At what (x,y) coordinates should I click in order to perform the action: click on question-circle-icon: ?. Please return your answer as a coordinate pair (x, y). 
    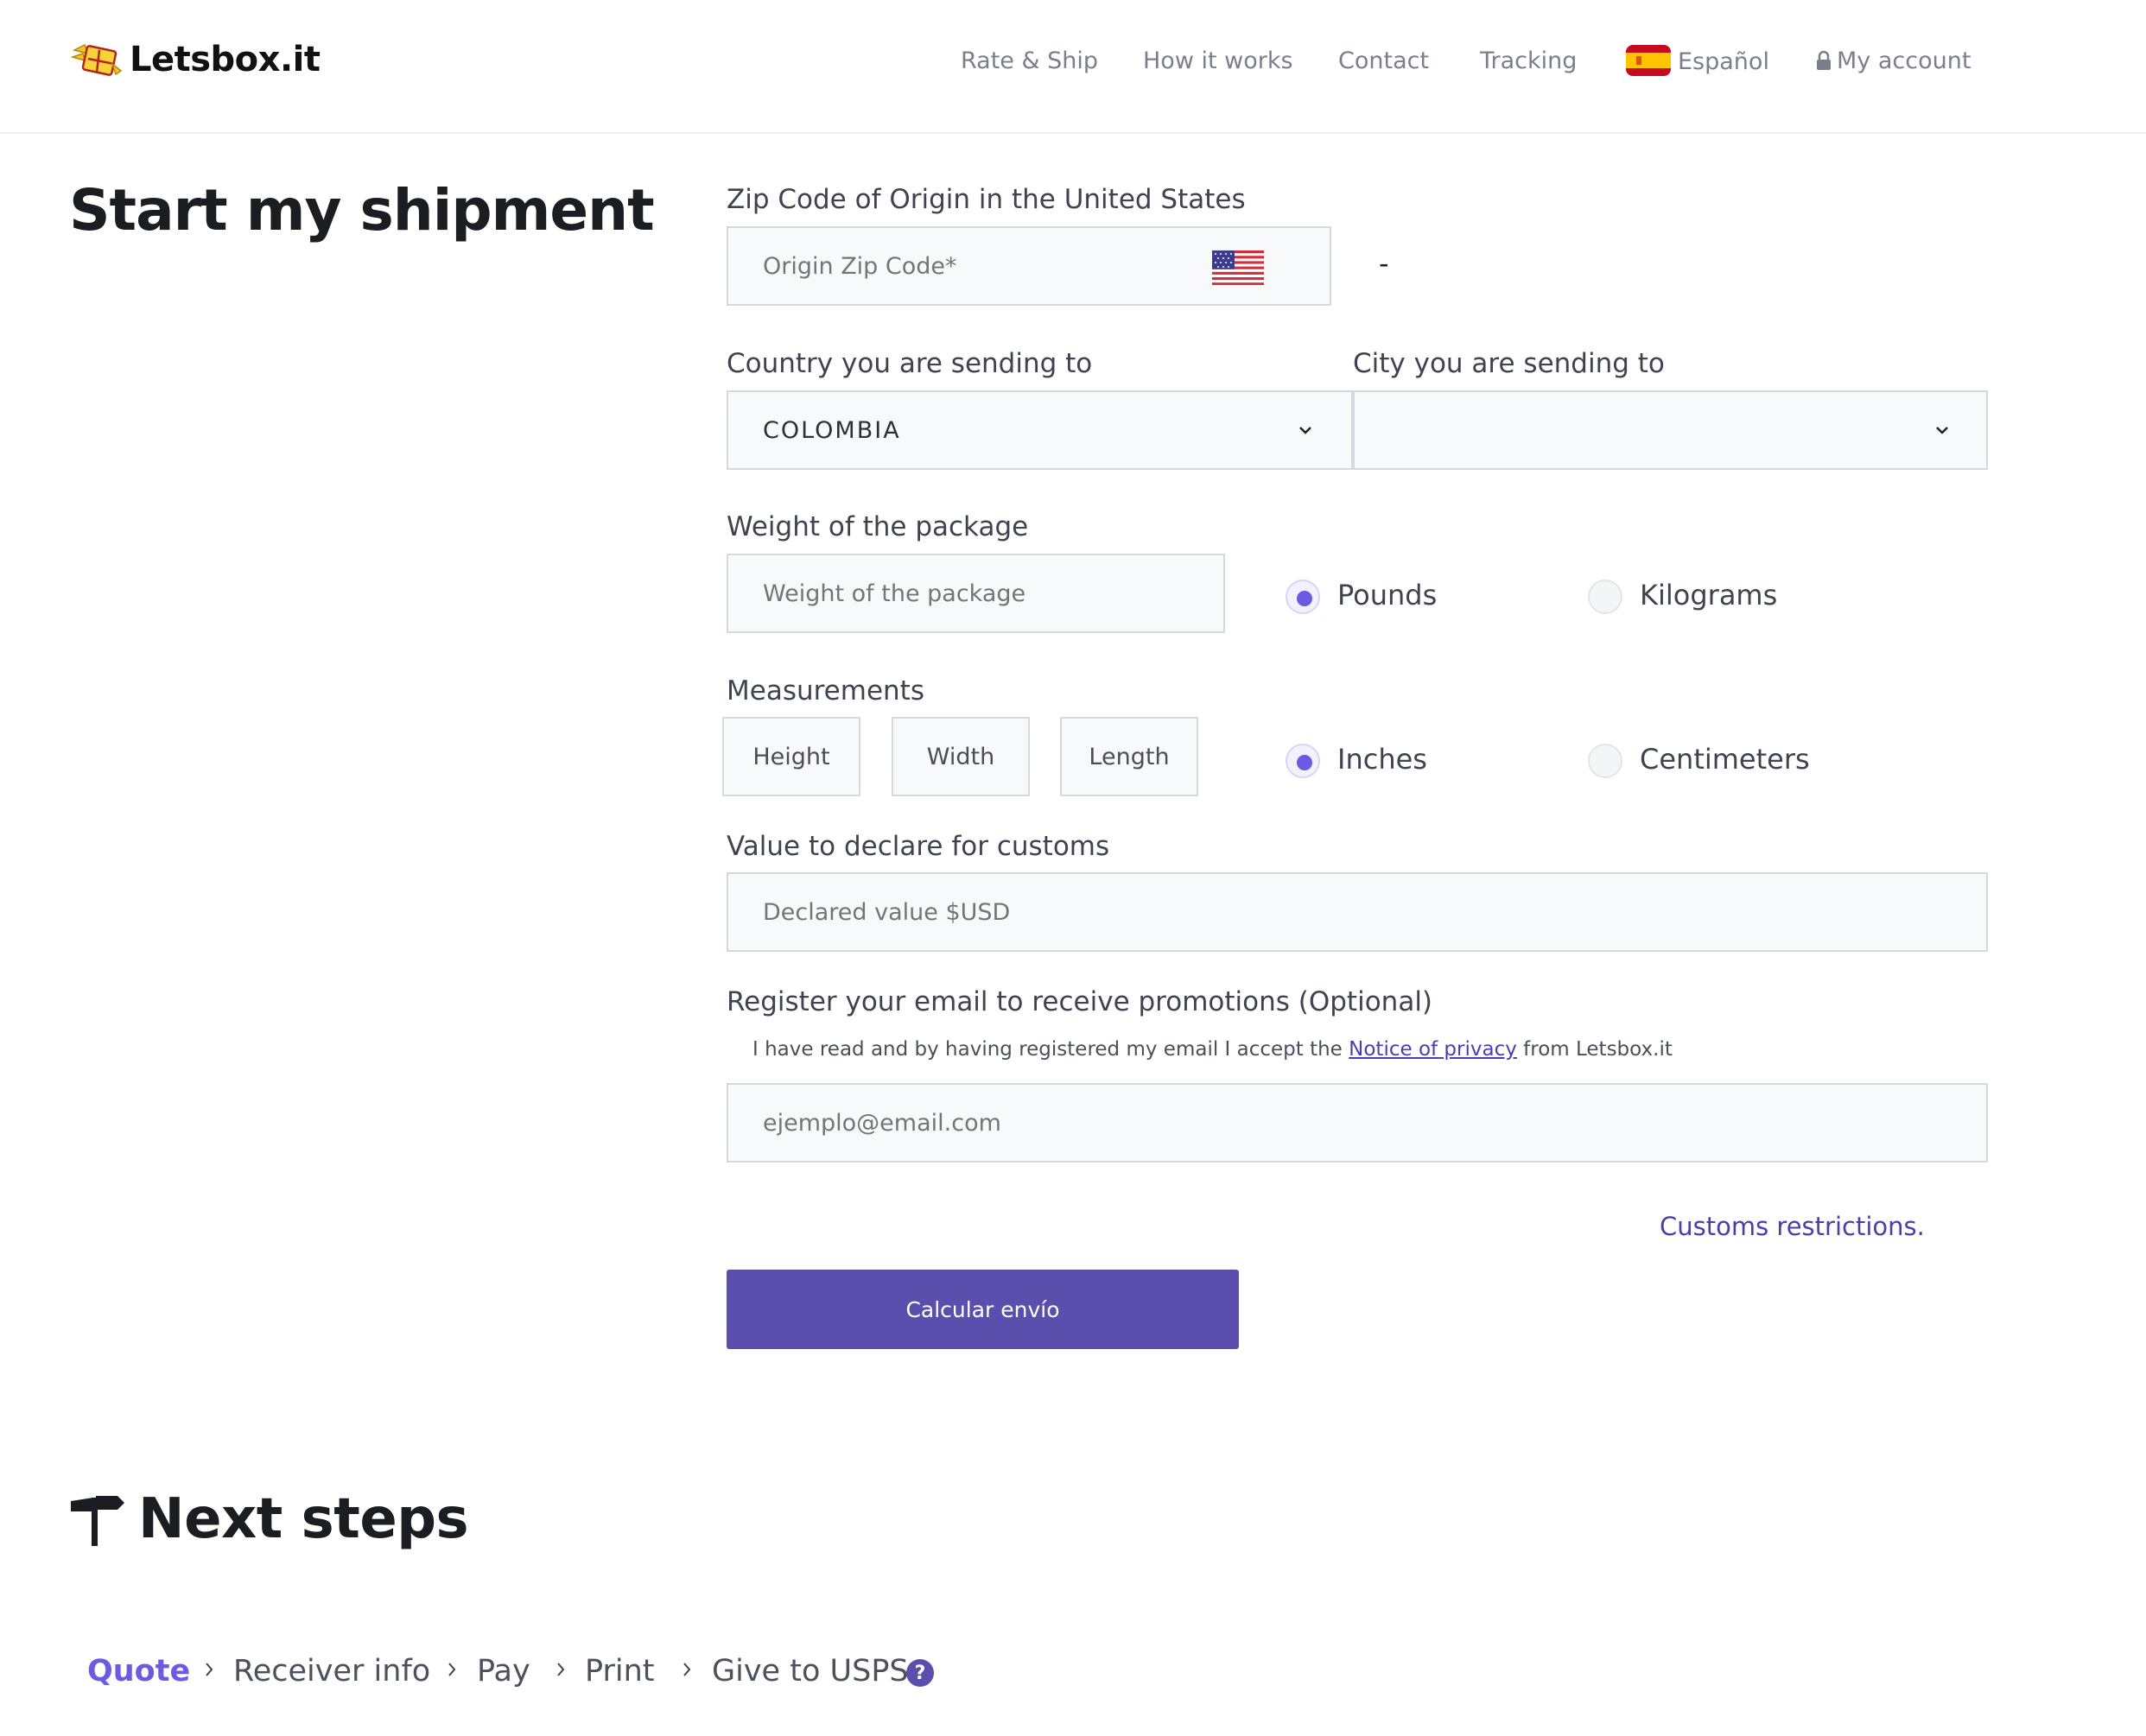
    Looking at the image, I should click on (920, 1673).